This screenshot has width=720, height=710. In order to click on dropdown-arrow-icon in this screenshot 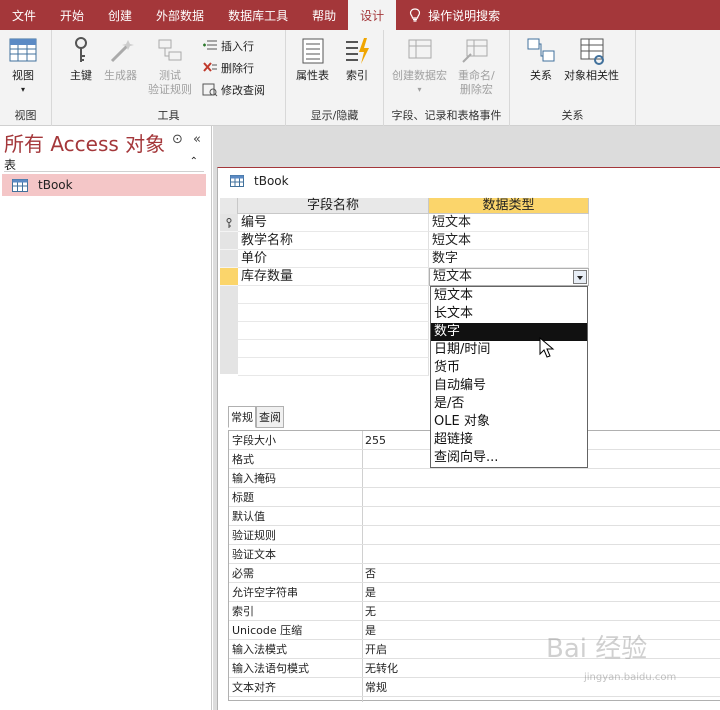, I will do `click(580, 277)`.